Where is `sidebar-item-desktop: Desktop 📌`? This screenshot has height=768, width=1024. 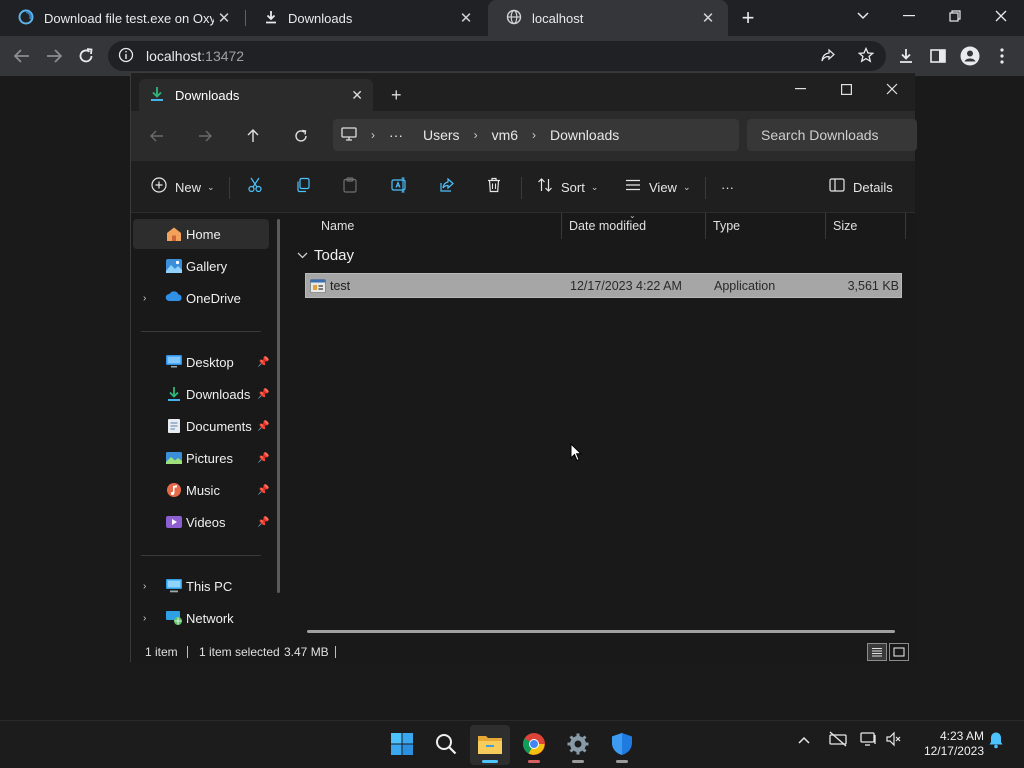
sidebar-item-desktop: Desktop 📌 is located at coordinates (201, 362).